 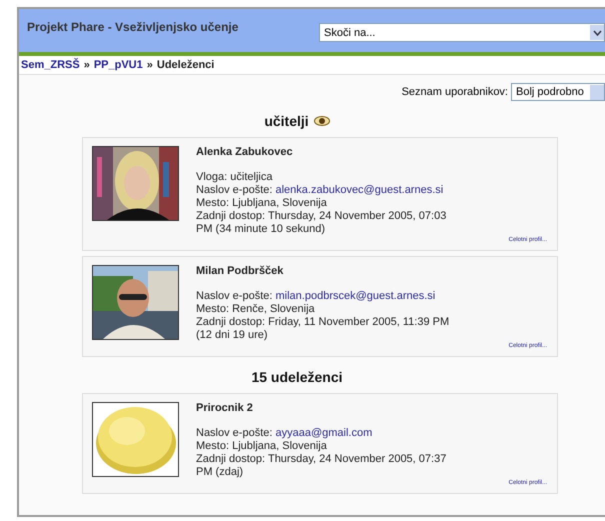 What do you see at coordinates (256, 309) in the screenshot?
I see `user-detail: Mesto: Renče, Slovenija` at bounding box center [256, 309].